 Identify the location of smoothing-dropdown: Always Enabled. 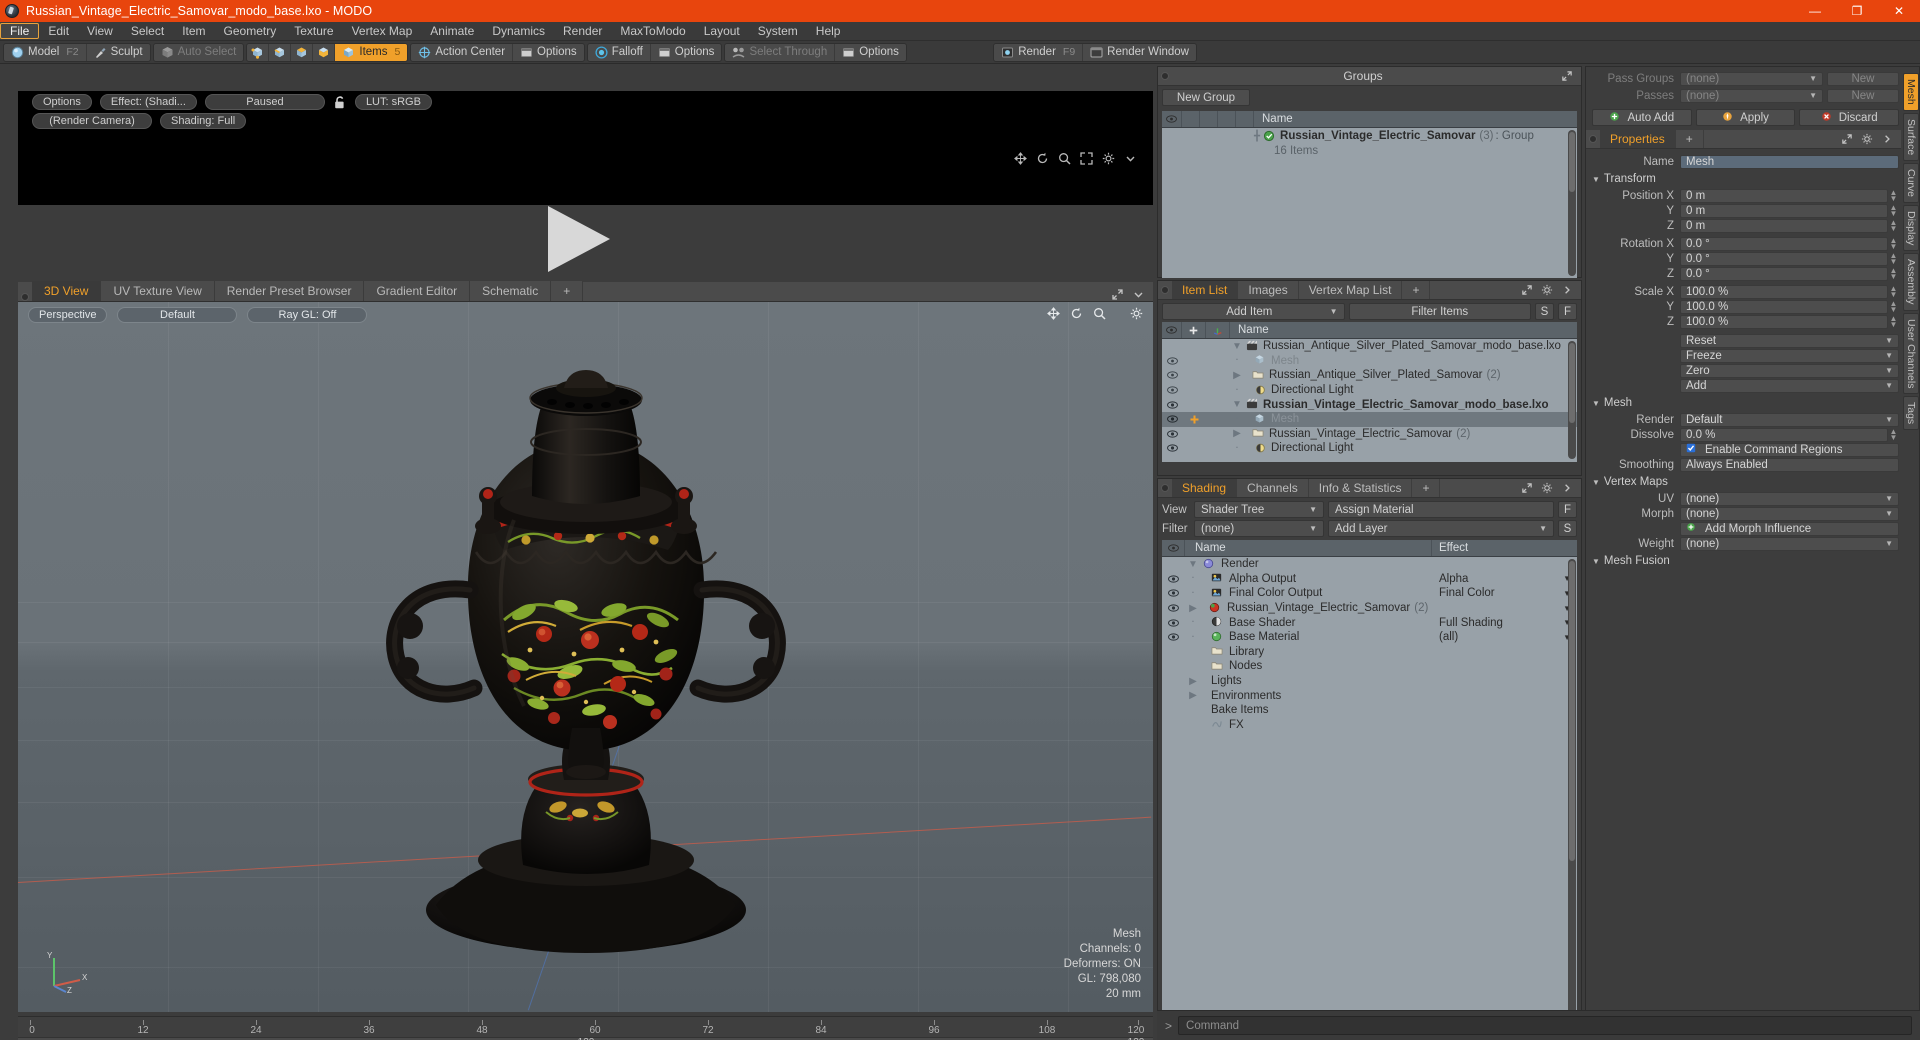
(1789, 464).